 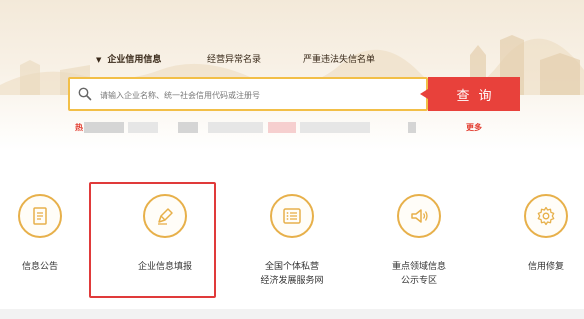 What do you see at coordinates (164, 267) in the screenshot?
I see `service-label: 企业信息填报` at bounding box center [164, 267].